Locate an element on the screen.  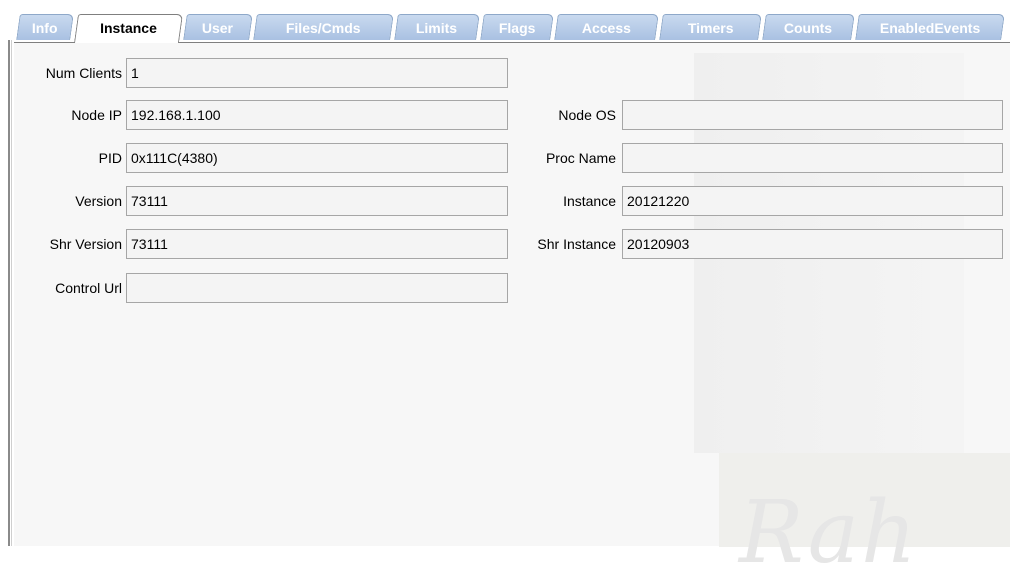
watermark-logo: Rah is located at coordinates (829, 533).